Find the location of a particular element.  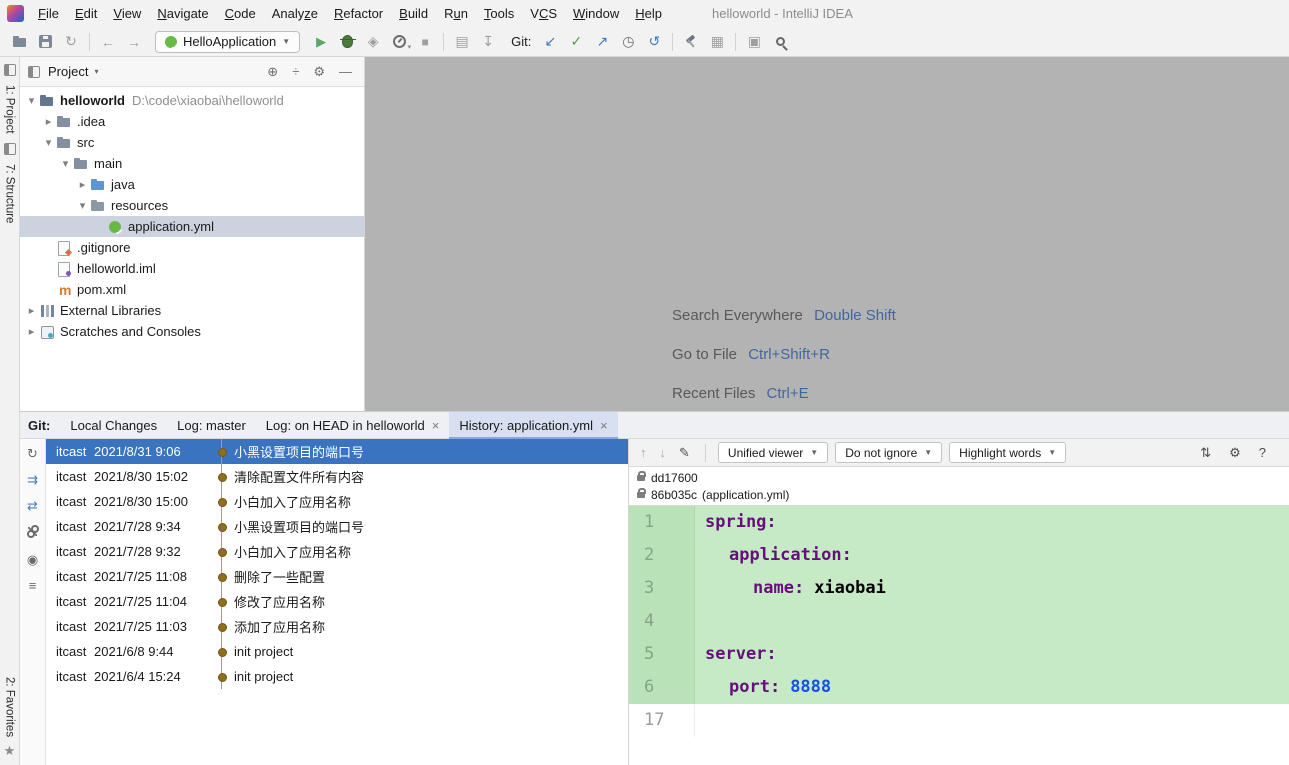

tree-node-label: src is located at coordinates (85, 142).